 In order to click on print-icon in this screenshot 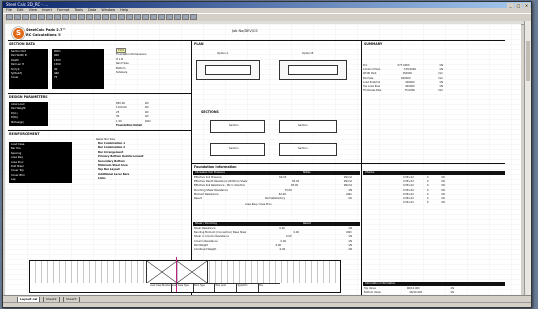, I will do `click(33, 17)`.